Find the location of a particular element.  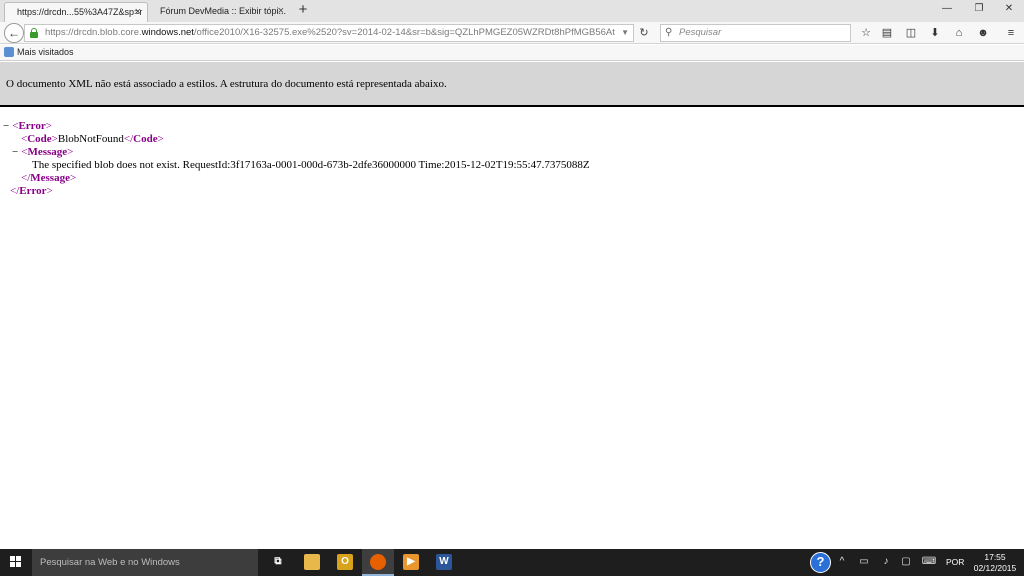

xml-message-close: </Message> is located at coordinates (49, 178).